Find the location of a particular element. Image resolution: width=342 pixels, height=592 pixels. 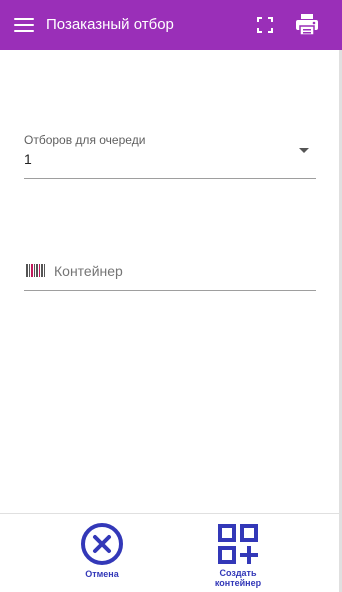

queue-field-label: Отборов для очереди is located at coordinates (85, 140).